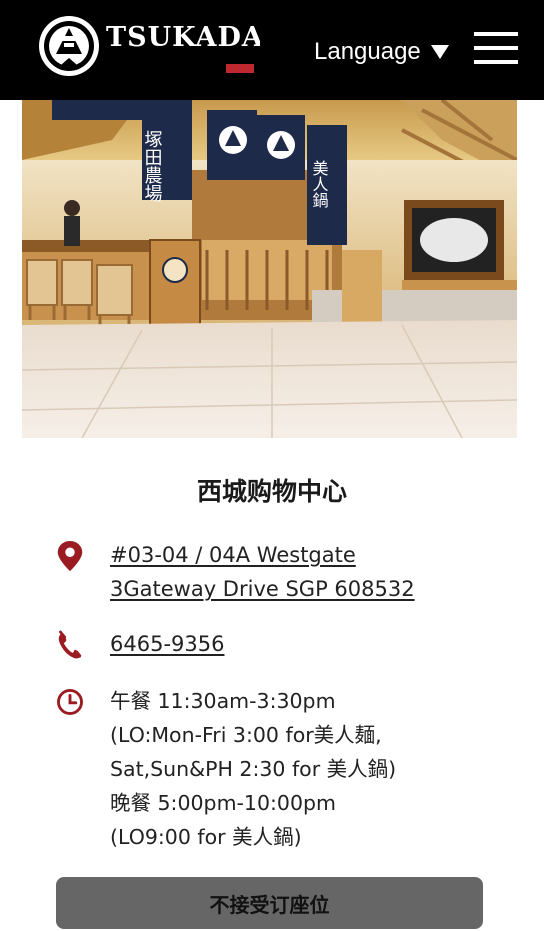 This screenshot has width=544, height=931. Describe the element at coordinates (262, 589) in the screenshot. I see `address-link-line2: 3Gateway Drive SGP 608532` at that location.